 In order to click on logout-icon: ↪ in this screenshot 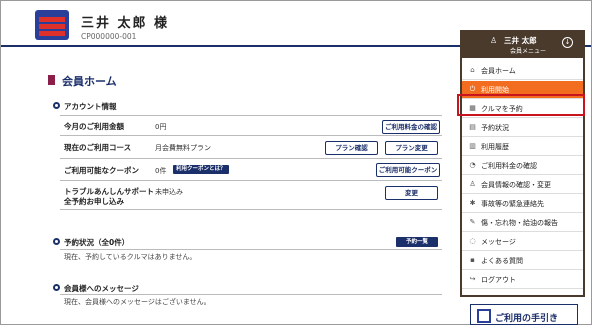, I will do `click(472, 279)`.